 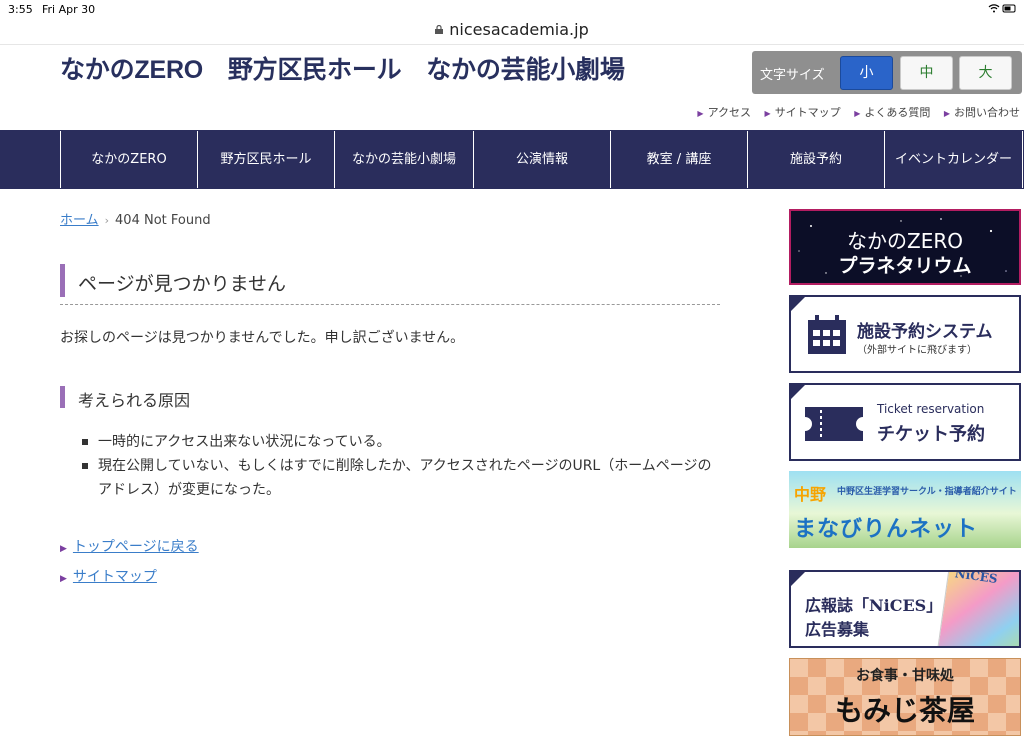 What do you see at coordinates (985, 73) in the screenshot?
I see `font-size-large-button: 大` at bounding box center [985, 73].